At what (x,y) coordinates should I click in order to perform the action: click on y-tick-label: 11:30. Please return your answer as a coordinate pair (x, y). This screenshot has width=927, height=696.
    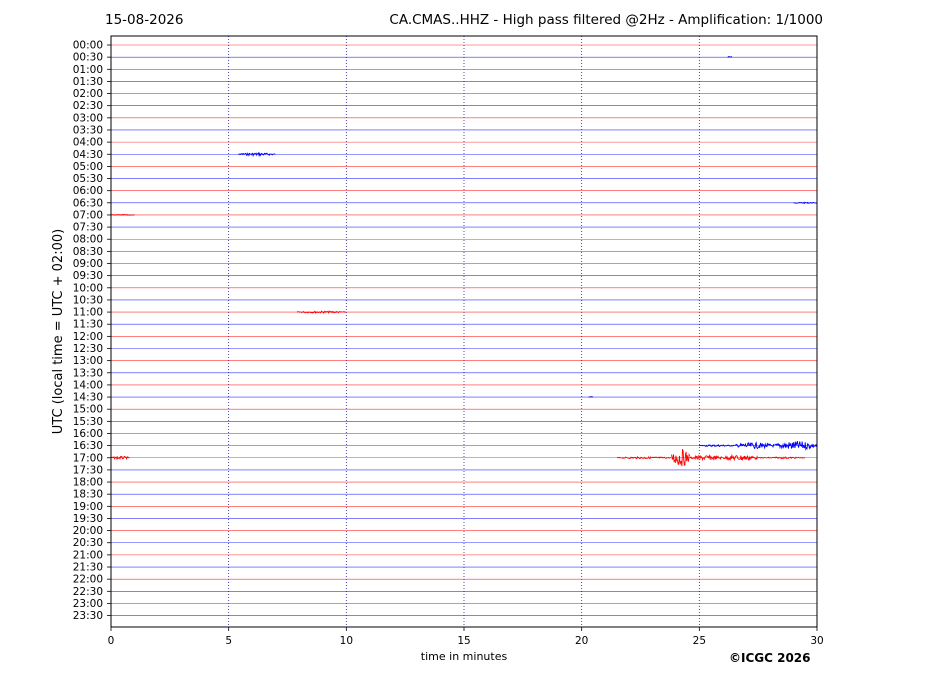
    Looking at the image, I should click on (88, 325).